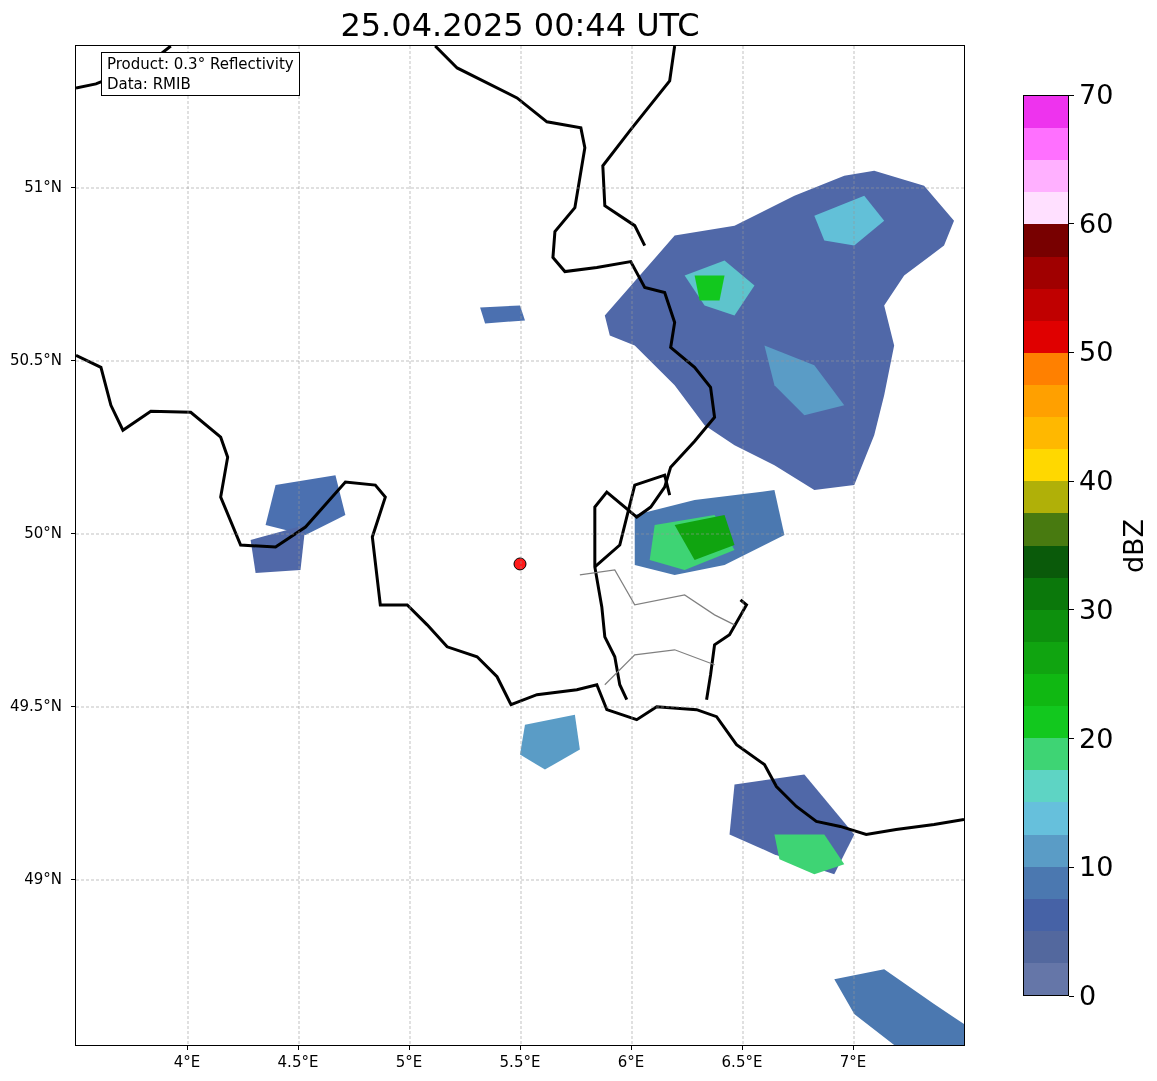 This screenshot has height=1081, width=1157. Describe the element at coordinates (298, 1062) in the screenshot. I see `longitude-label: 4.5°E` at that location.